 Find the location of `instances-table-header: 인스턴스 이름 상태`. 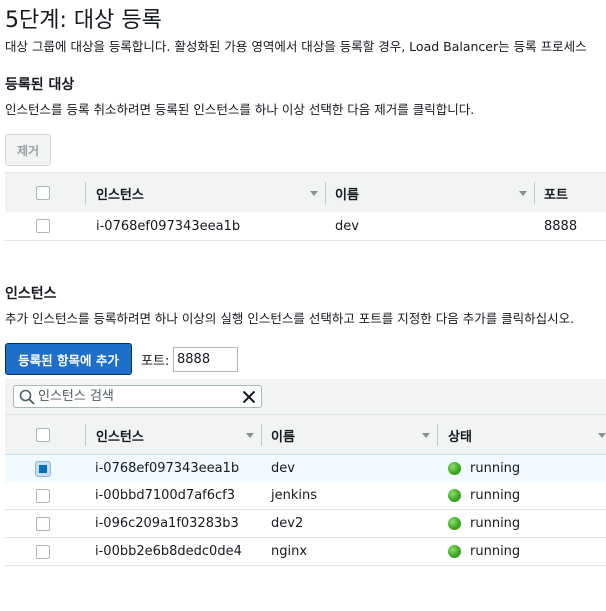

instances-table-header: 인스턴스 이름 상태 is located at coordinates (305, 435).